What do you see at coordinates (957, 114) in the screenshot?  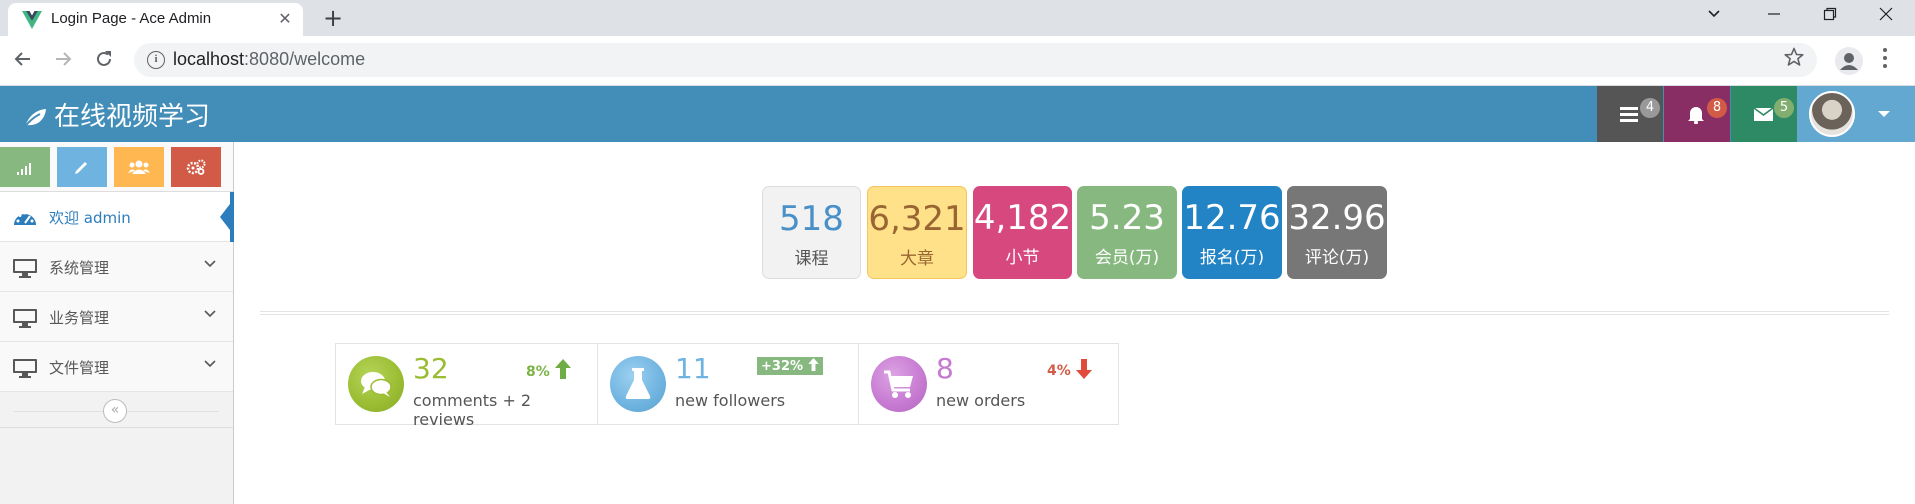 I see `app-navbar: 在线视频学习 4 8 5` at bounding box center [957, 114].